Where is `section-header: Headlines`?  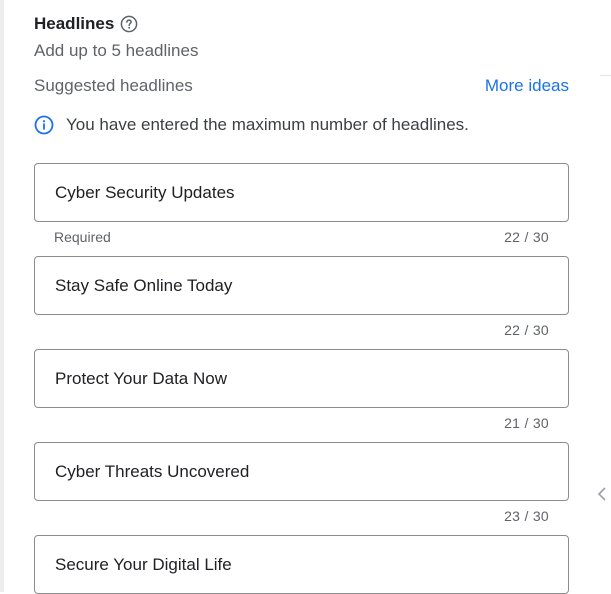
section-header: Headlines is located at coordinates (86, 24).